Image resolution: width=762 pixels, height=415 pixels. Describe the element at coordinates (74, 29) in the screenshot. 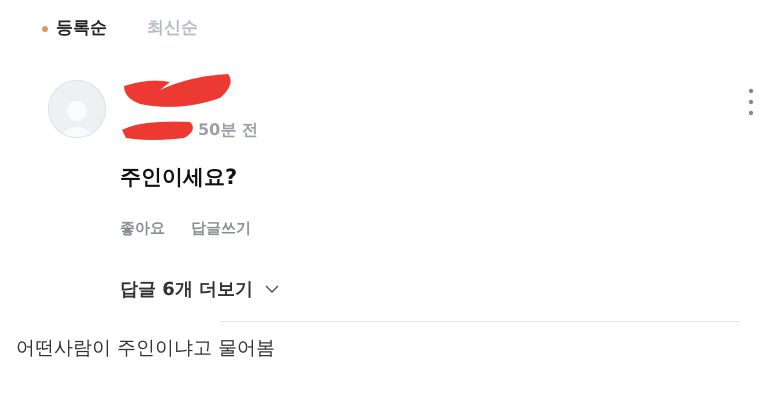

I see `sort-tab: 등록순` at that location.